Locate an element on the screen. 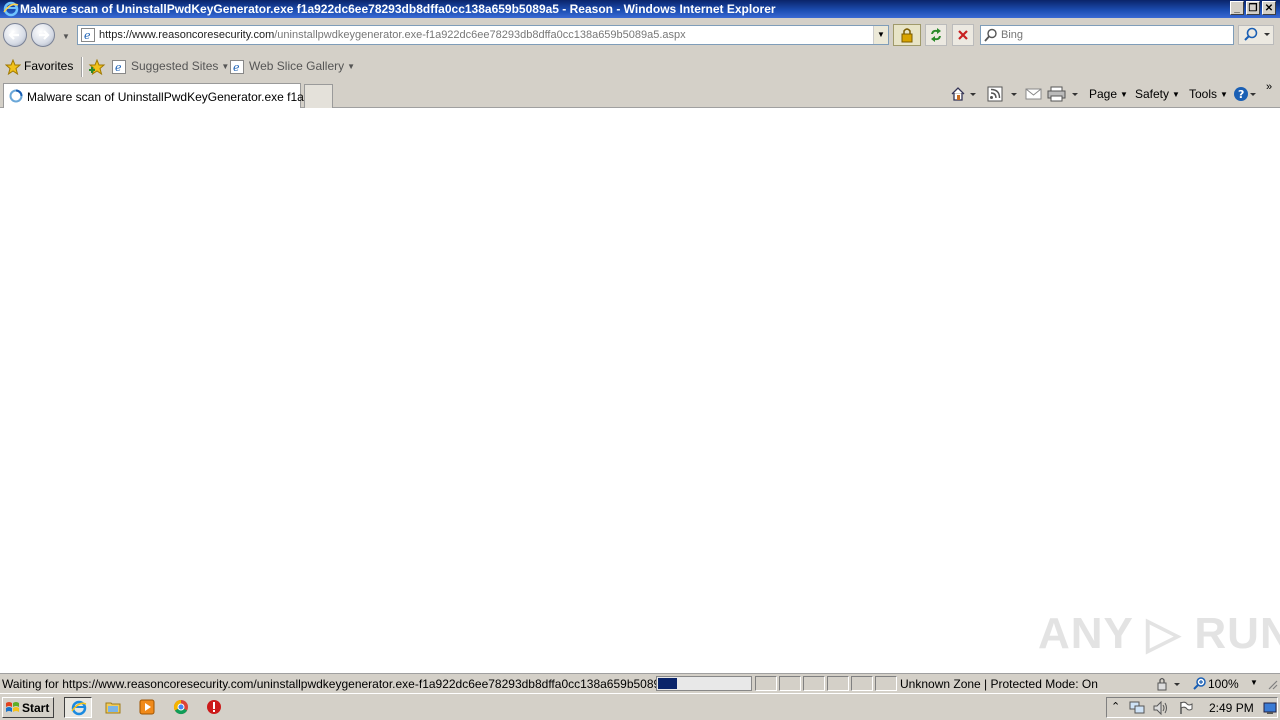  tools-menu: Tools ▼ is located at coordinates (1208, 94).